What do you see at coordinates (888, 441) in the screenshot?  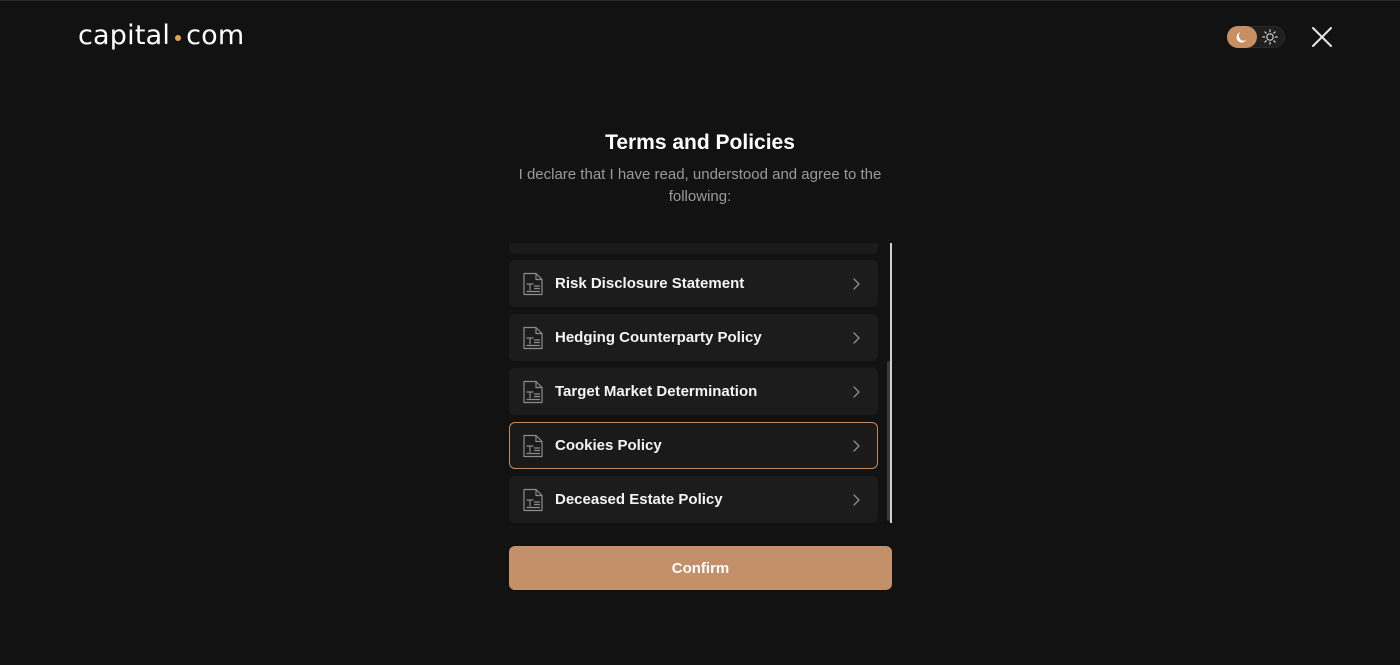 I see `scrollbar-thumb` at bounding box center [888, 441].